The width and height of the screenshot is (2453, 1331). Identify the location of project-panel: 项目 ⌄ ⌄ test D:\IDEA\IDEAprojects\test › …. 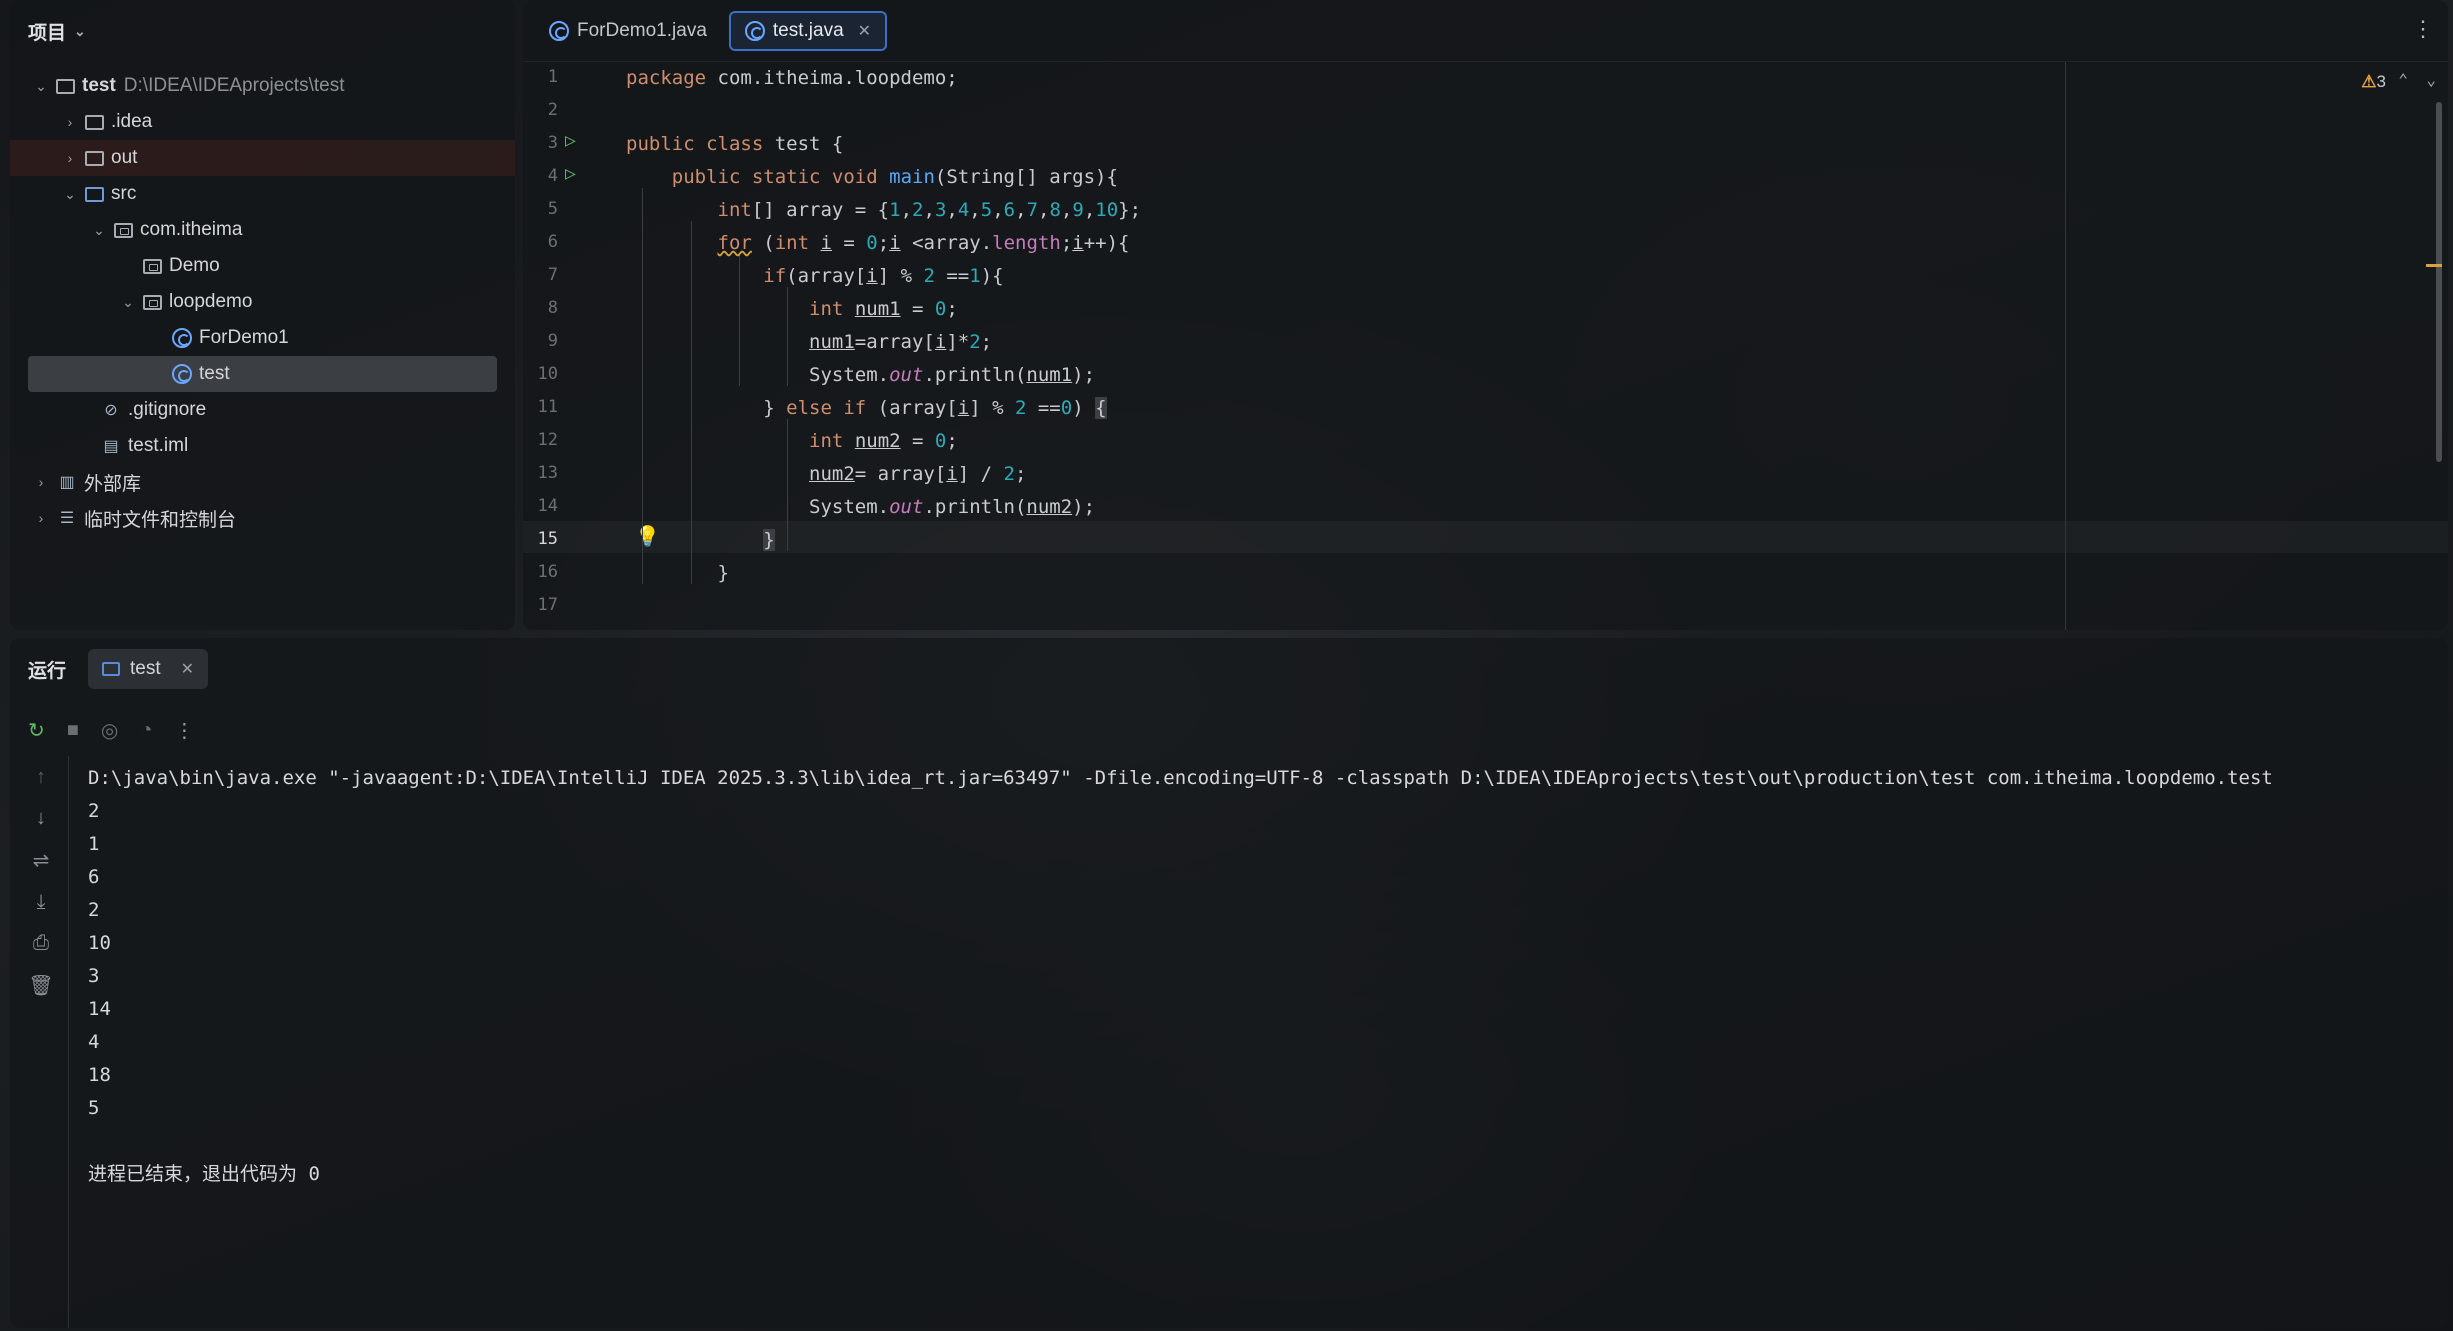
(262, 315).